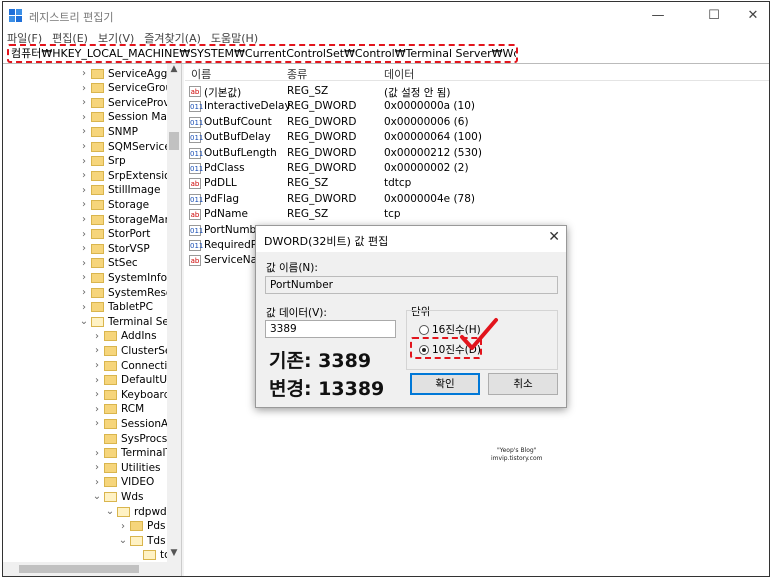  I want to click on tree-item: › TabletPC, so click(116, 307).